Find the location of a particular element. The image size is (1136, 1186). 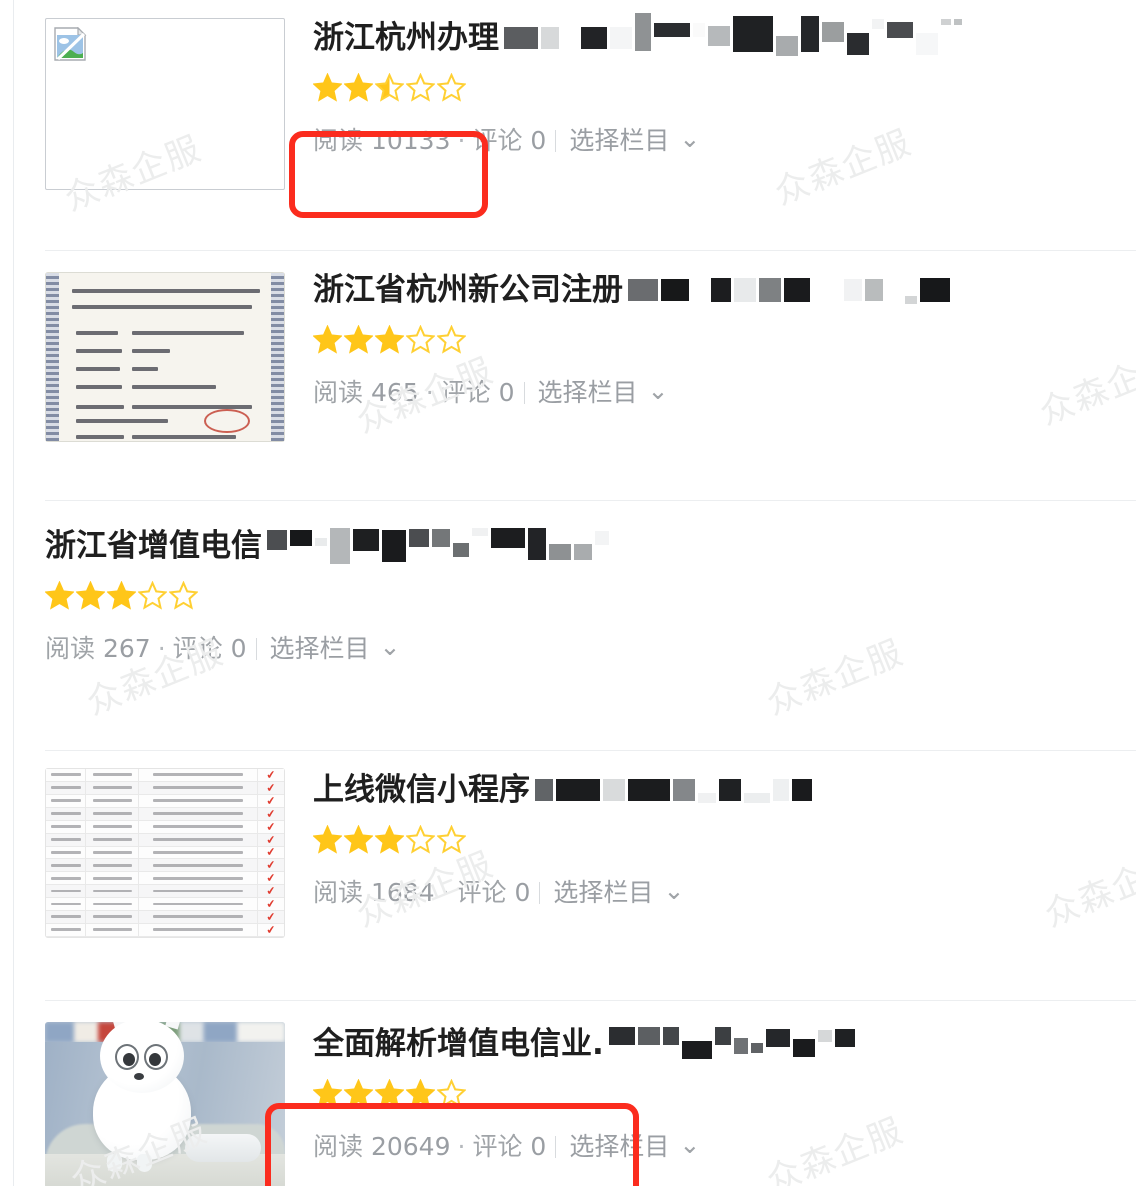

article-title-text: 浙江杭州办理 is located at coordinates (406, 38).